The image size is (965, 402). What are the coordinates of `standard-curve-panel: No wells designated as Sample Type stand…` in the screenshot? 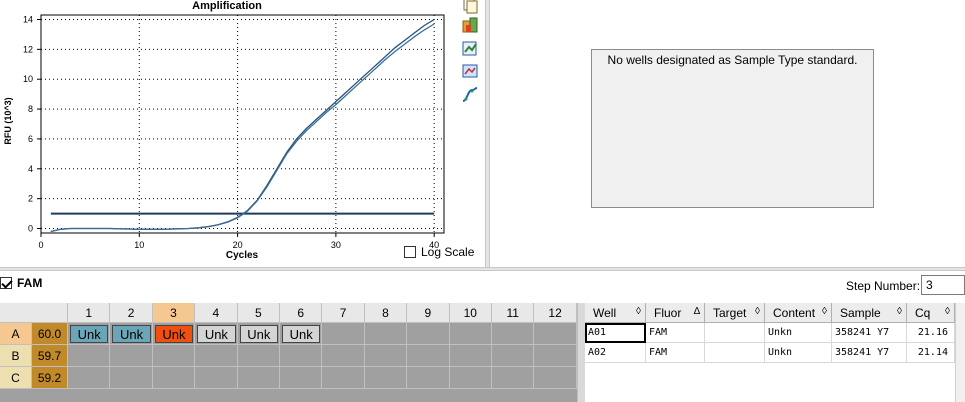 It's located at (732, 128).